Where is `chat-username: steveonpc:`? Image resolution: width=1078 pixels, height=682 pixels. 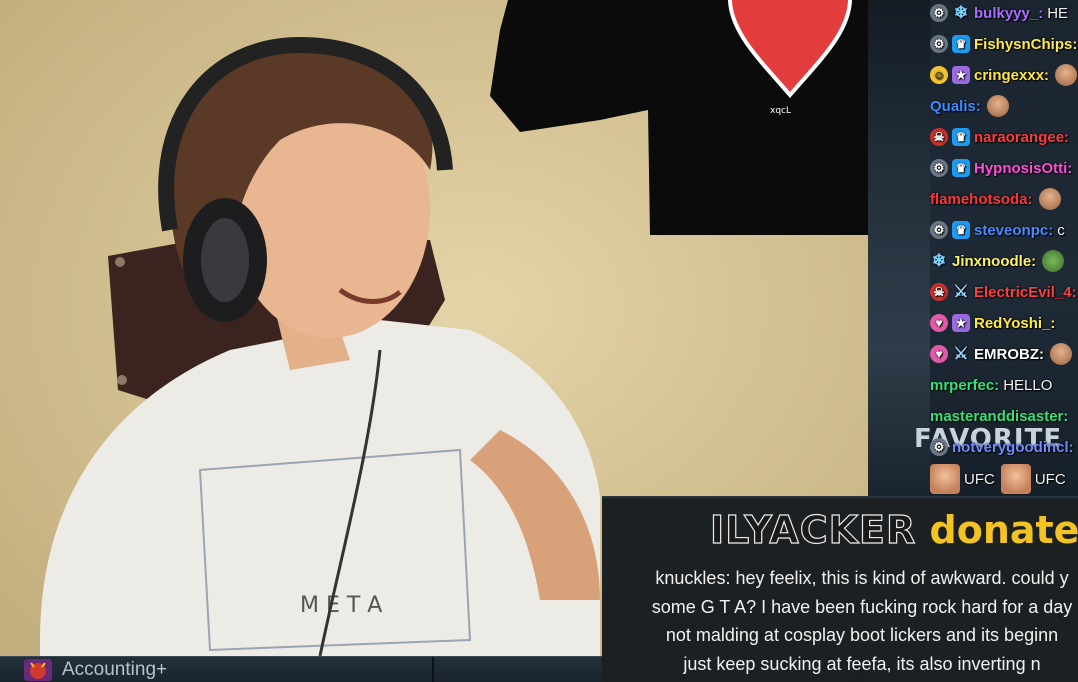 chat-username: steveonpc: is located at coordinates (1013, 230).